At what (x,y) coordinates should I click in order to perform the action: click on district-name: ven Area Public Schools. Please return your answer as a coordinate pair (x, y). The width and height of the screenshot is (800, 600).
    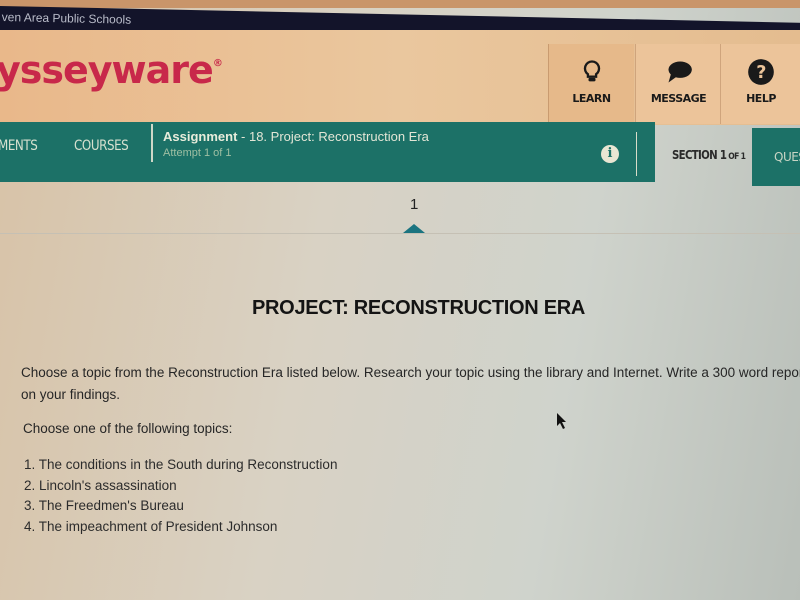
    Looking at the image, I should click on (66, 18).